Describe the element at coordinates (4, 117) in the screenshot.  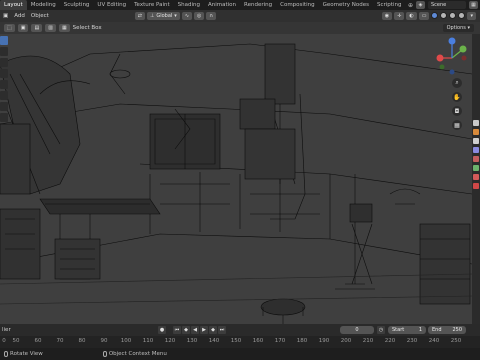
I see `measure-tool-icon` at that location.